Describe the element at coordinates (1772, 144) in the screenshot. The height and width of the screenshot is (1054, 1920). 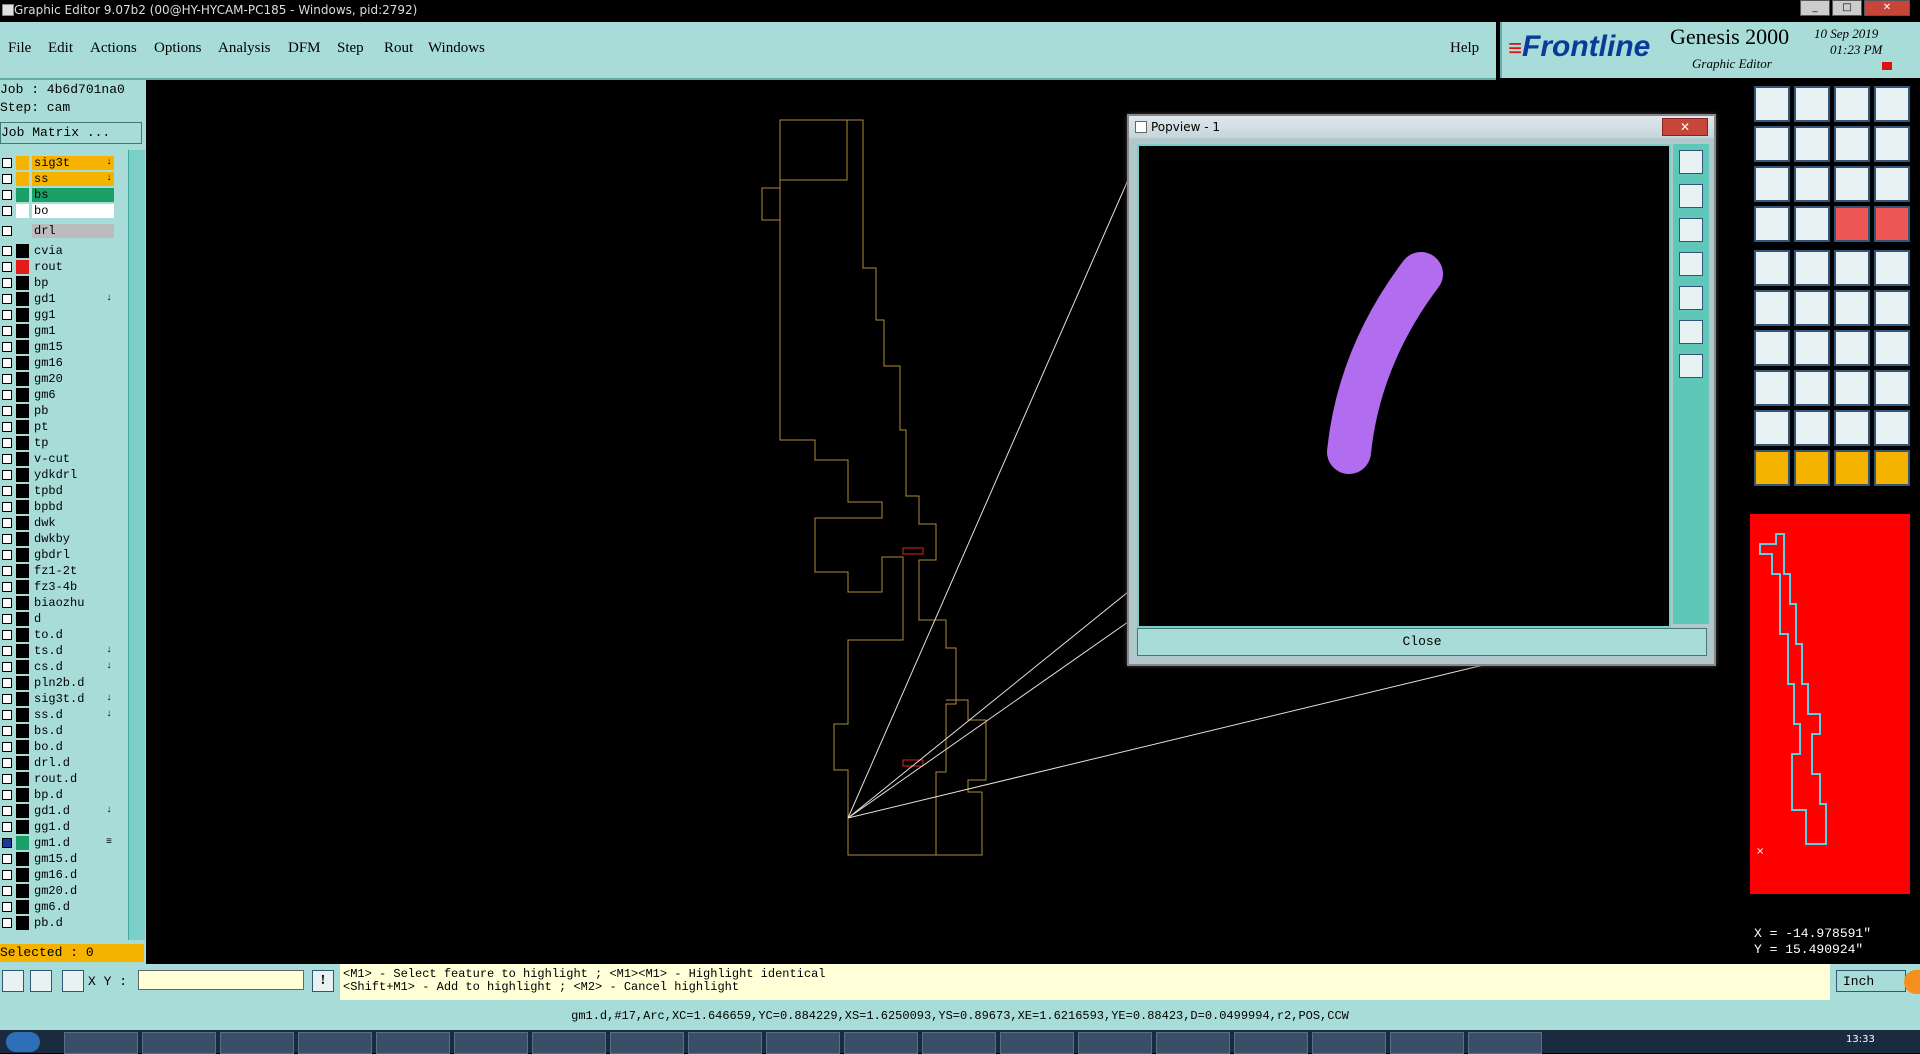
I see `import-icon` at that location.